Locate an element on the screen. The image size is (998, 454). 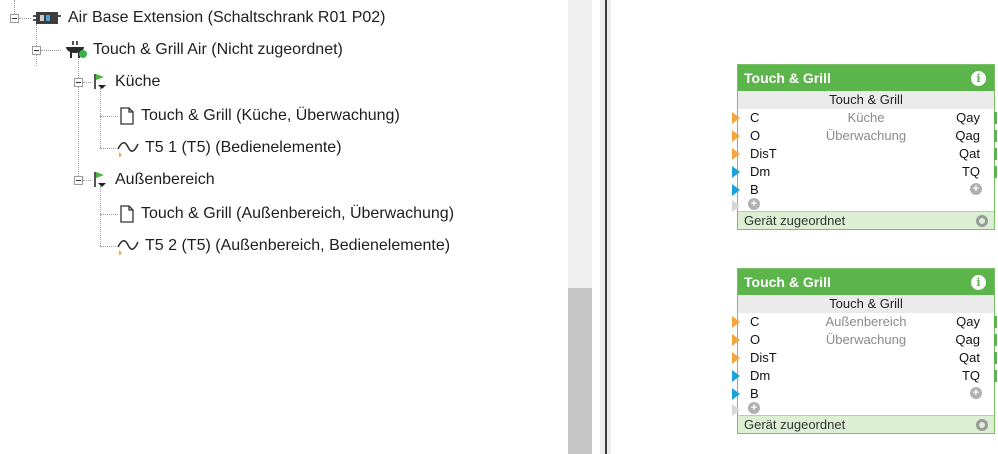
input-label: DisT is located at coordinates (763, 153).